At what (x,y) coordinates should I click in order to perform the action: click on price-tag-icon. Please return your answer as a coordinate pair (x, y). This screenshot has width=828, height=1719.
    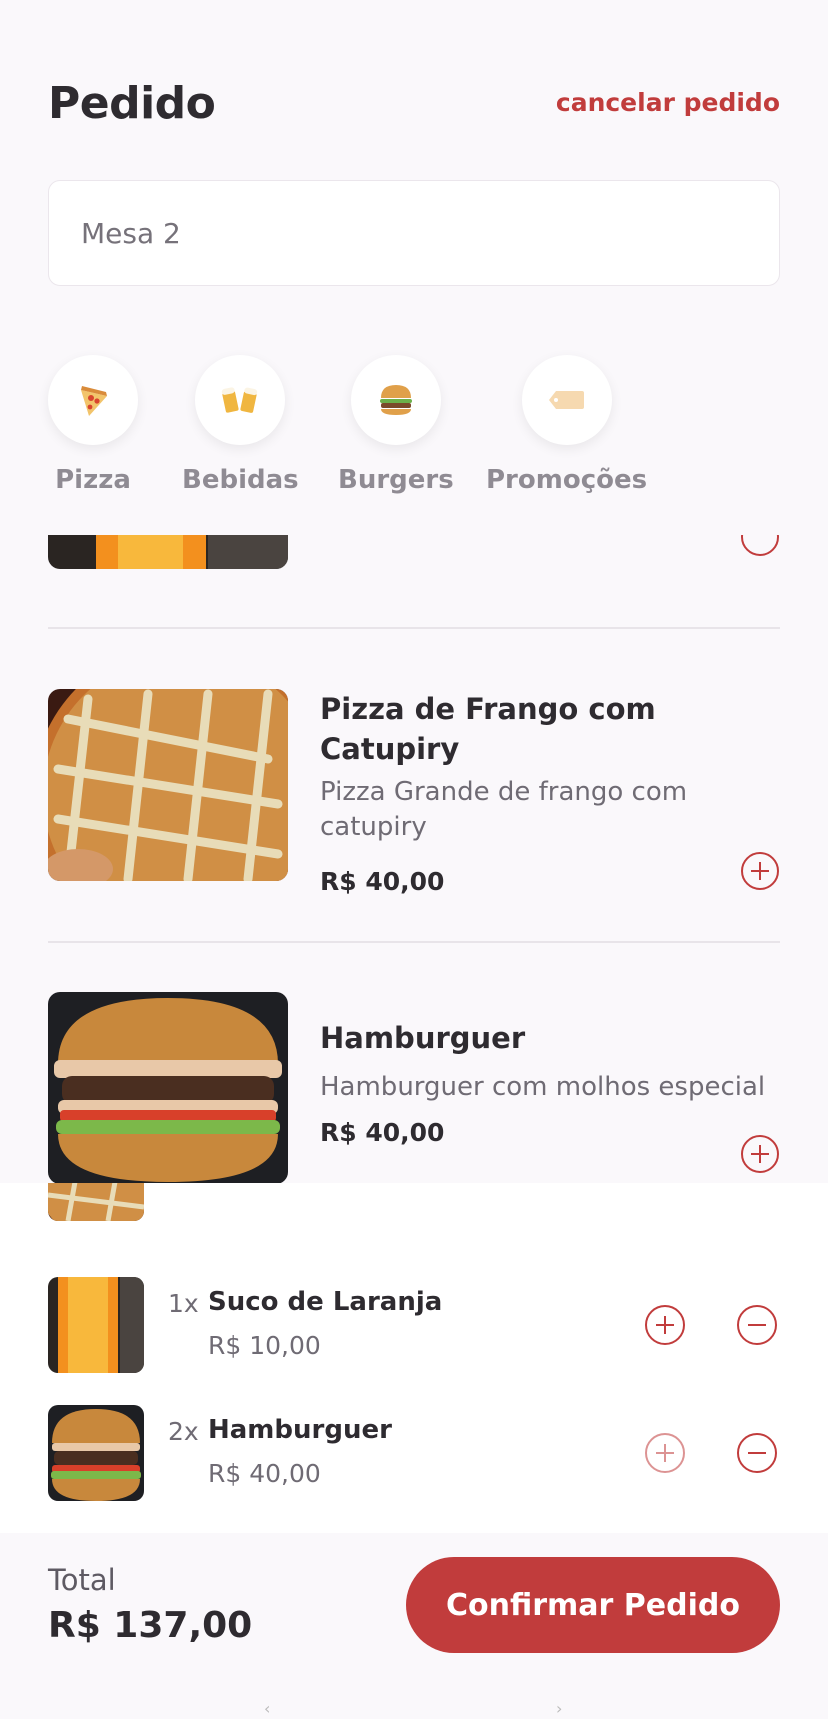
    Looking at the image, I should click on (566, 400).